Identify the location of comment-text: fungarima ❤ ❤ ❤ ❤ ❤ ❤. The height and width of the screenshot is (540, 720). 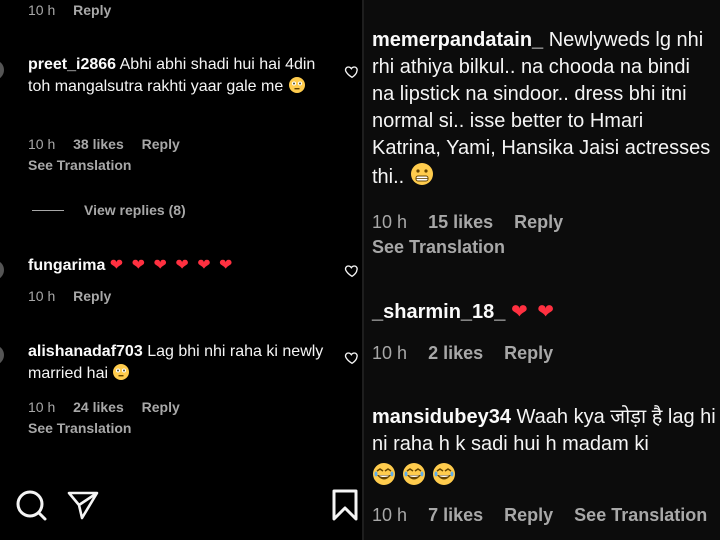
(178, 266).